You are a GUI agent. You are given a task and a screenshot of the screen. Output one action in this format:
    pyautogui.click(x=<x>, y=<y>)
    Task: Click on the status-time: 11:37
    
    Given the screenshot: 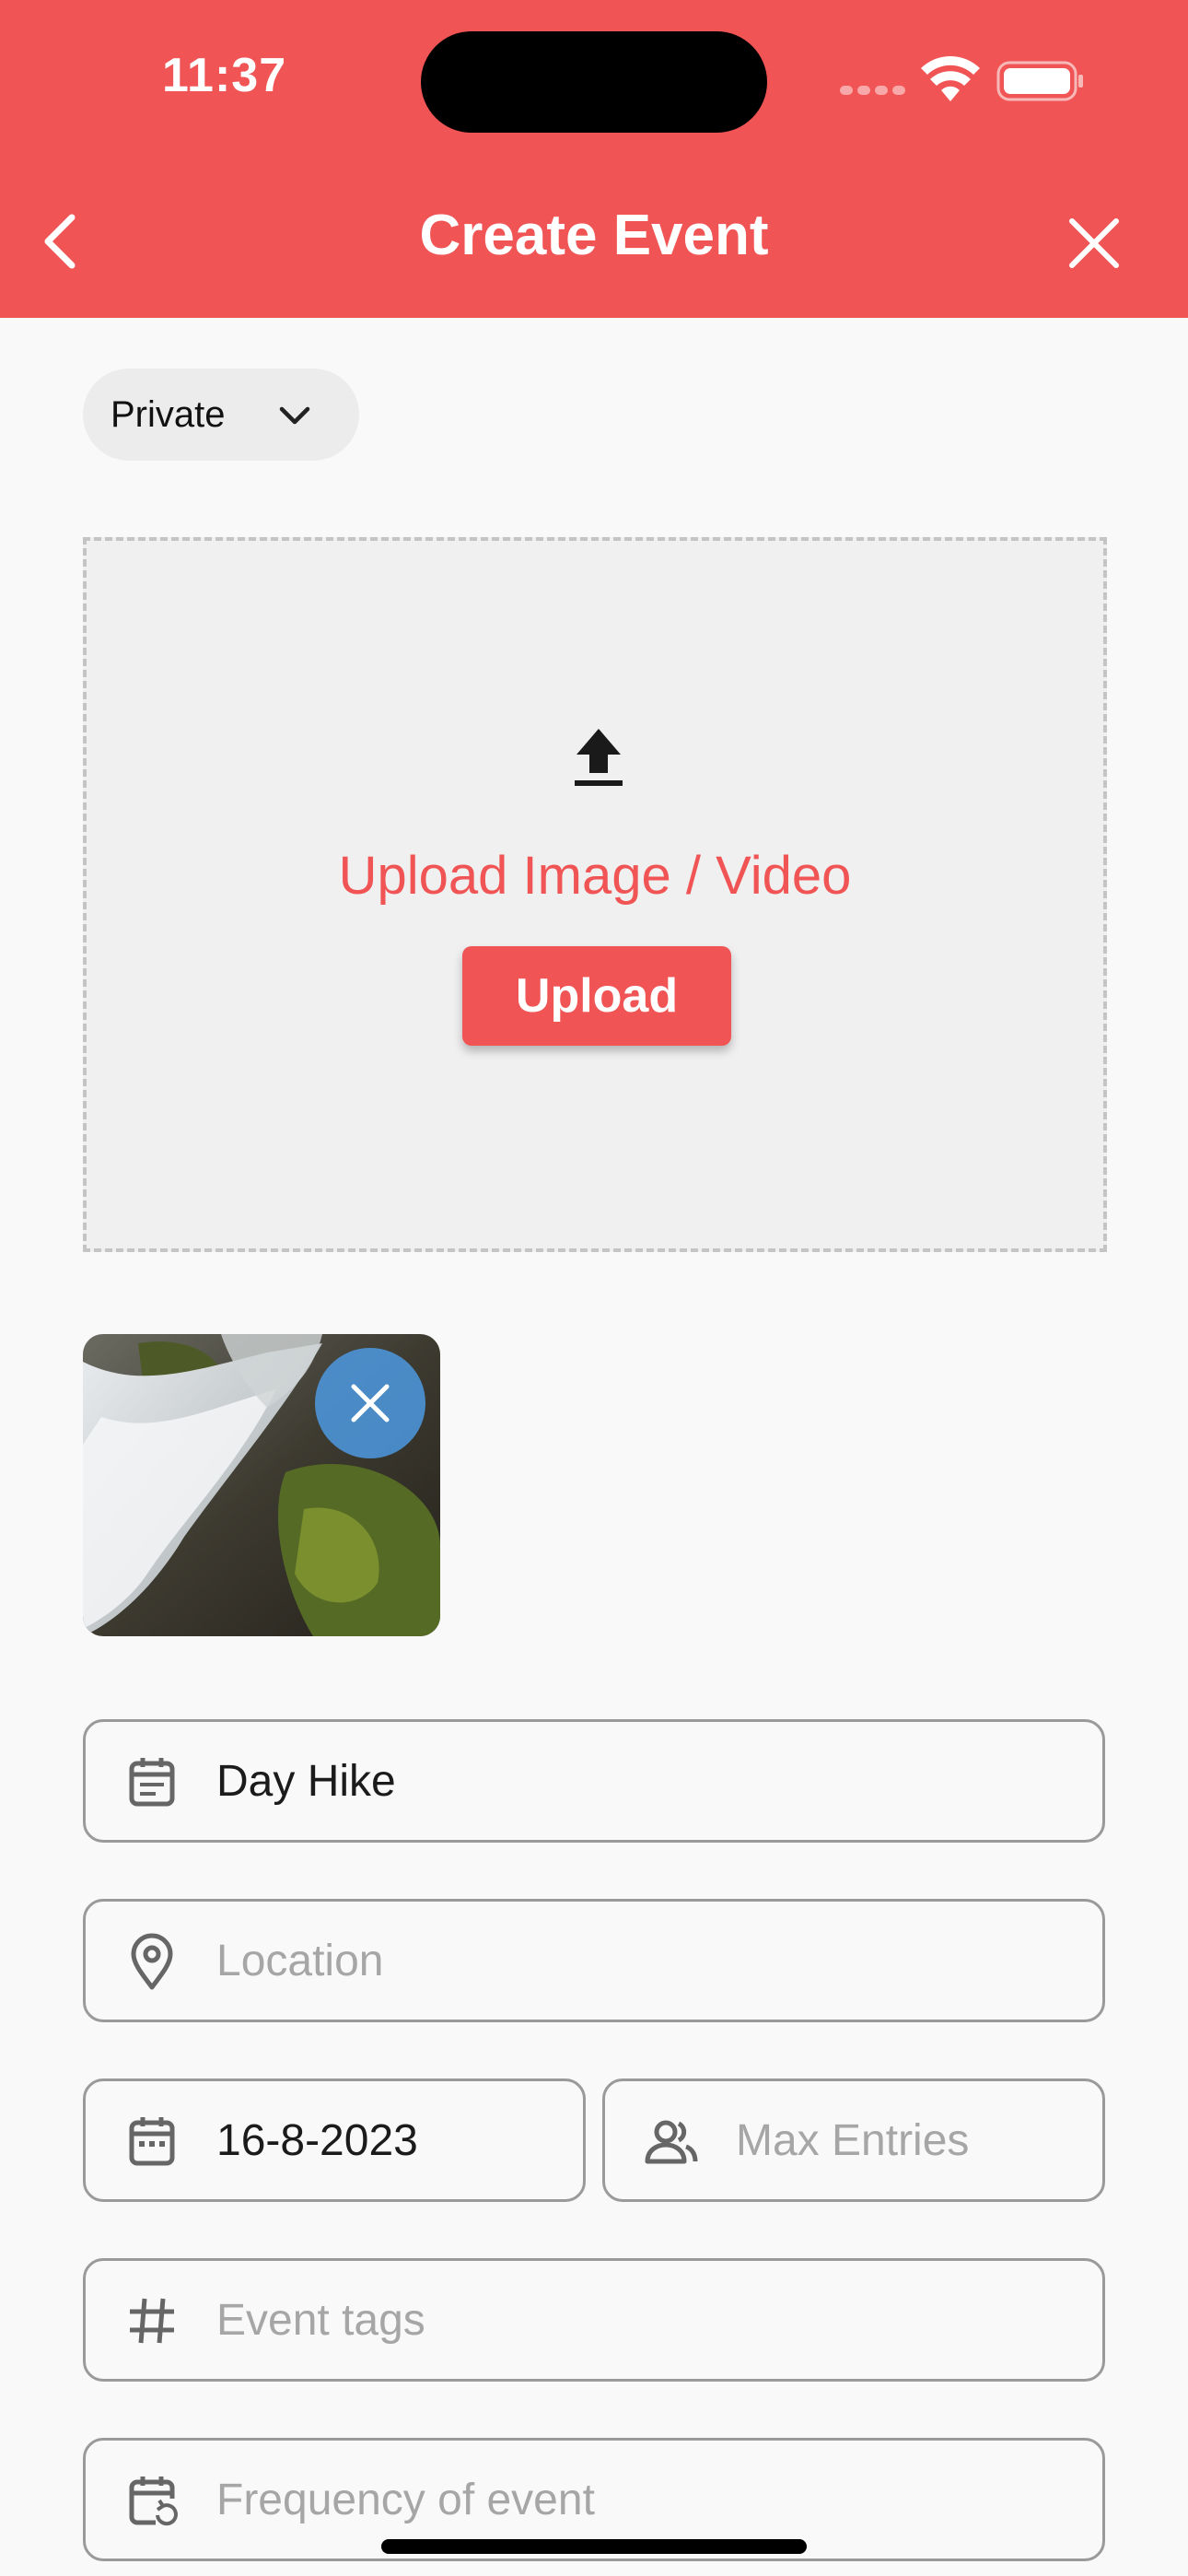 What is the action you would take?
    pyautogui.click(x=224, y=75)
    